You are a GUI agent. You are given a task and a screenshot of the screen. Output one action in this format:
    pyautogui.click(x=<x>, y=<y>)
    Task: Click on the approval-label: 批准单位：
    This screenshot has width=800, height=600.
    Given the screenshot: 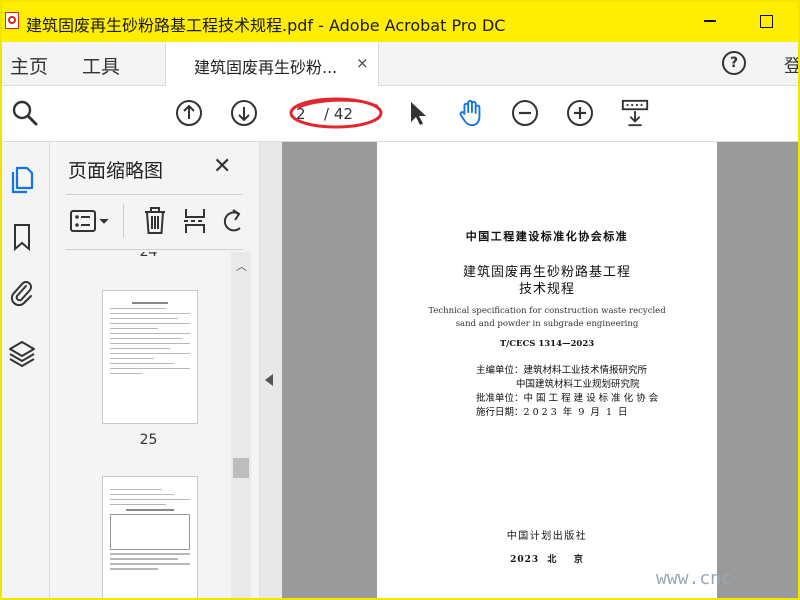 What is the action you would take?
    pyautogui.click(x=500, y=398)
    